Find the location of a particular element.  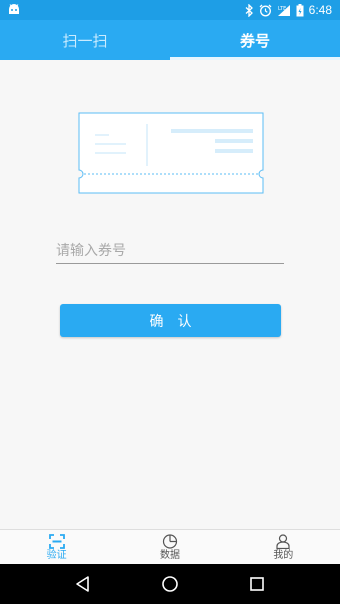

system-nav-bar is located at coordinates (170, 584).